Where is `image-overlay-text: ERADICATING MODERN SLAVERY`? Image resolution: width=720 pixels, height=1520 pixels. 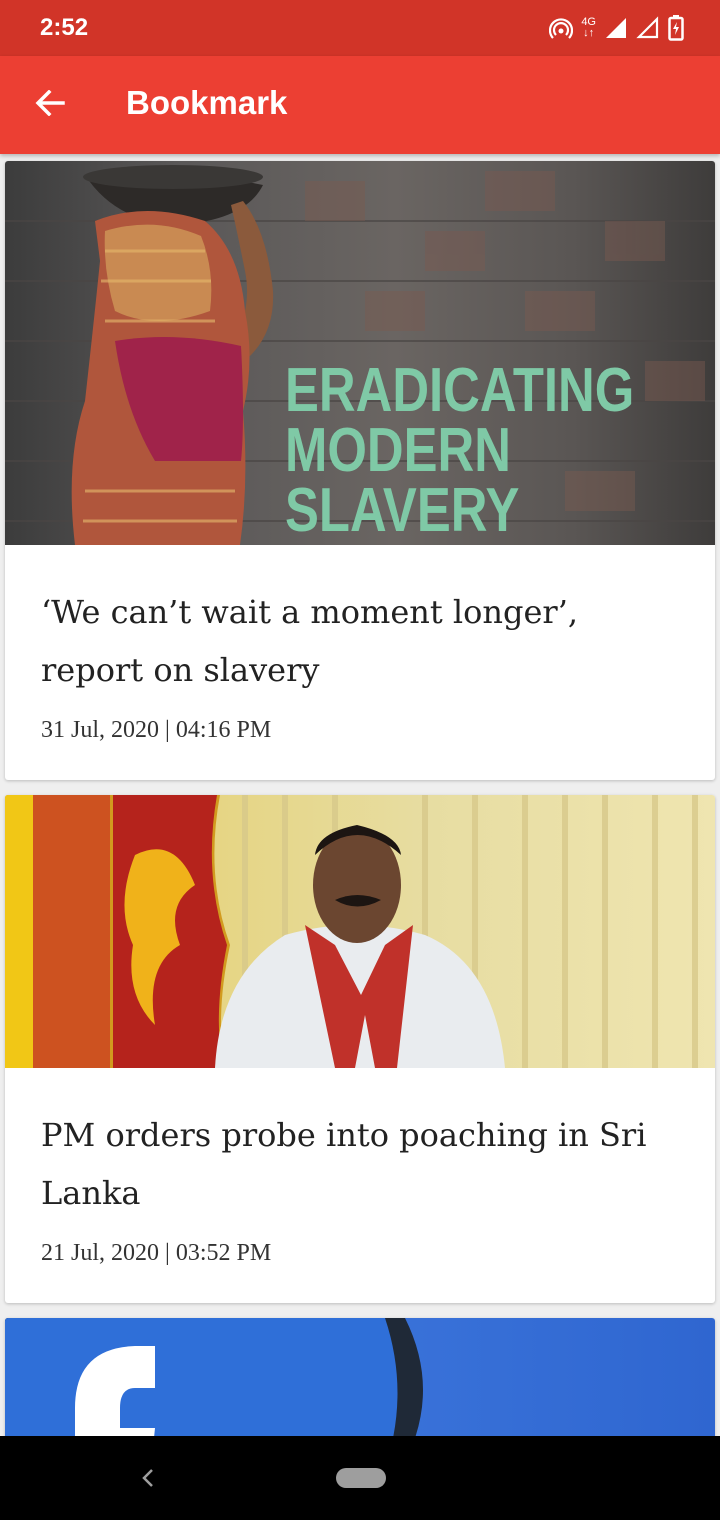 image-overlay-text: ERADICATING MODERN SLAVERY is located at coordinates (460, 450).